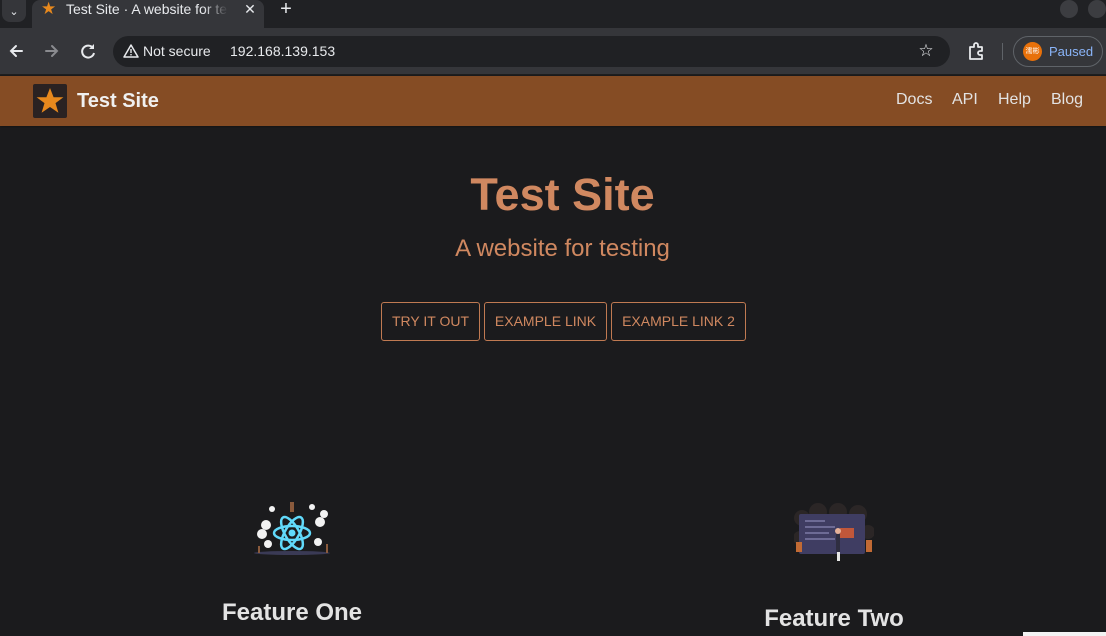 The width and height of the screenshot is (1106, 636). I want to click on toolbar-divider, so click(1002, 51).